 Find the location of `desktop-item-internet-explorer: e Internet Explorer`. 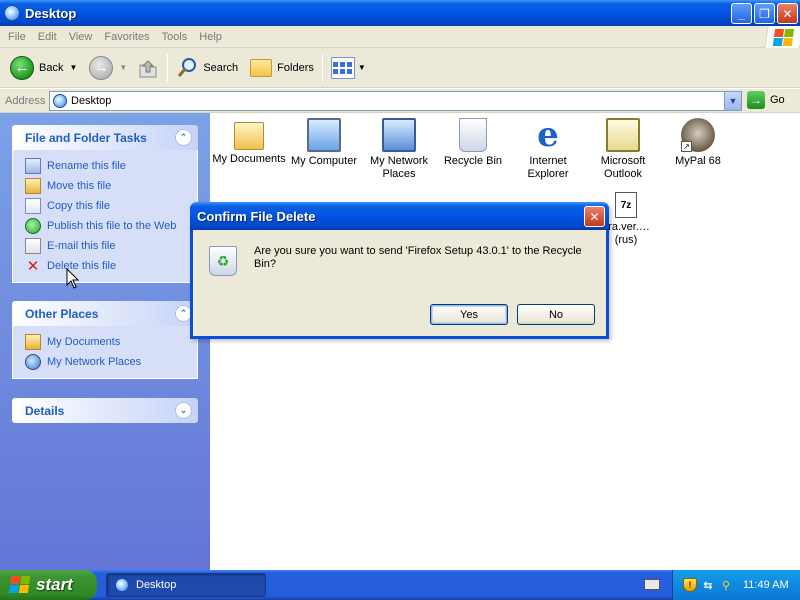

desktop-item-internet-explorer: e Internet Explorer is located at coordinates (548, 149).